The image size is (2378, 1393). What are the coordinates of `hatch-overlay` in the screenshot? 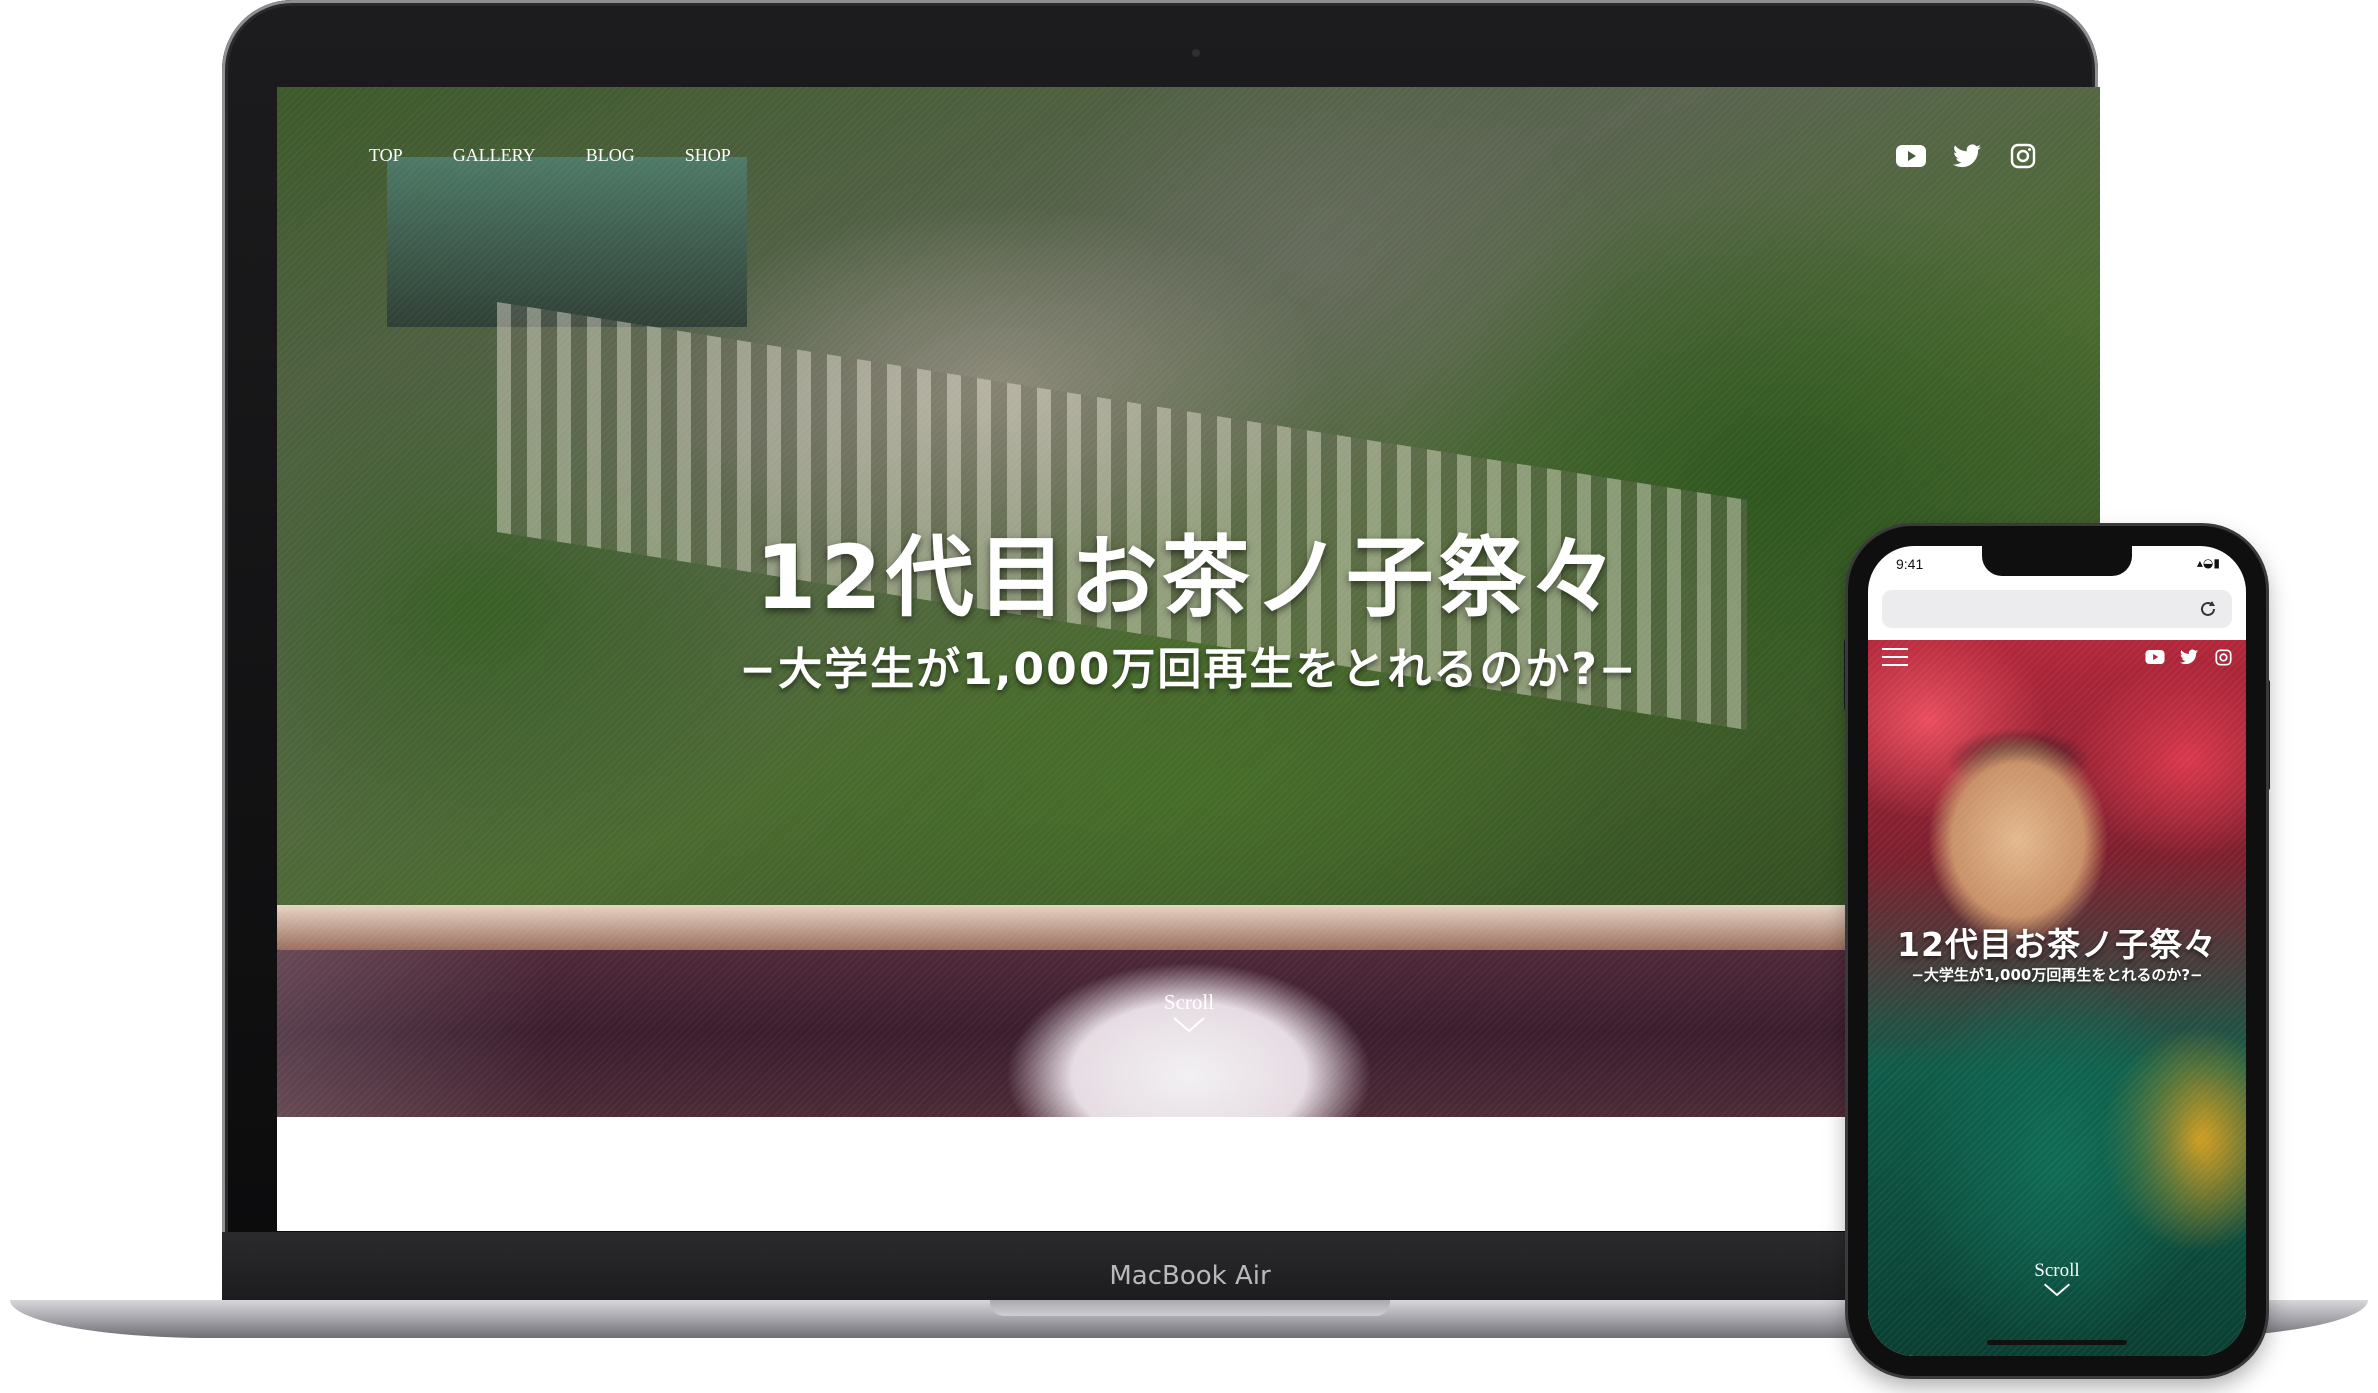 It's located at (2057, 998).